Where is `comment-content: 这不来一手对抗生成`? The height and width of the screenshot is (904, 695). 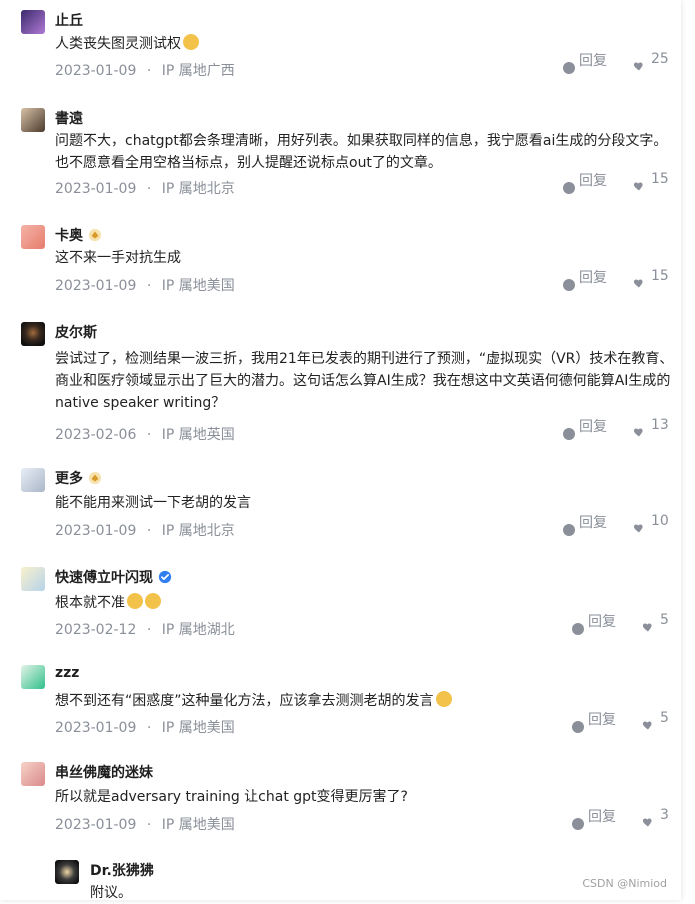 comment-content: 这不来一手对抗生成 is located at coordinates (118, 258).